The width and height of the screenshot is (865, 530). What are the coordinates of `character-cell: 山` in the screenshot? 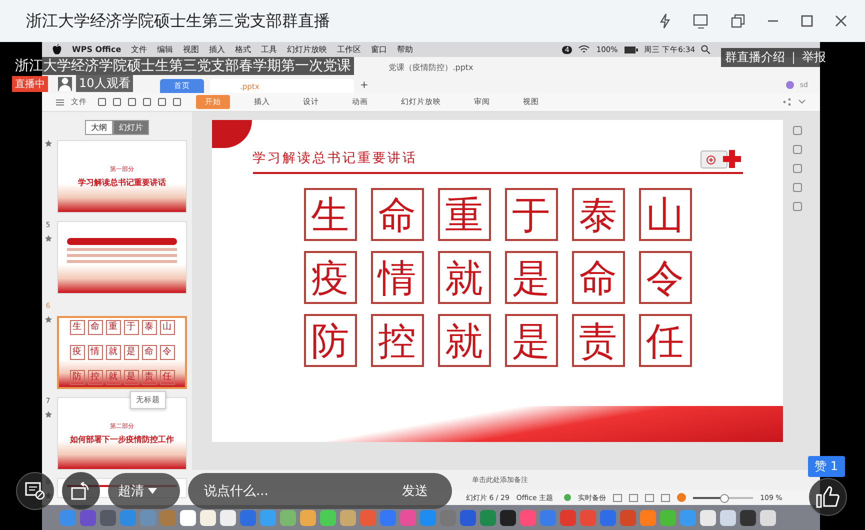 It's located at (665, 214).